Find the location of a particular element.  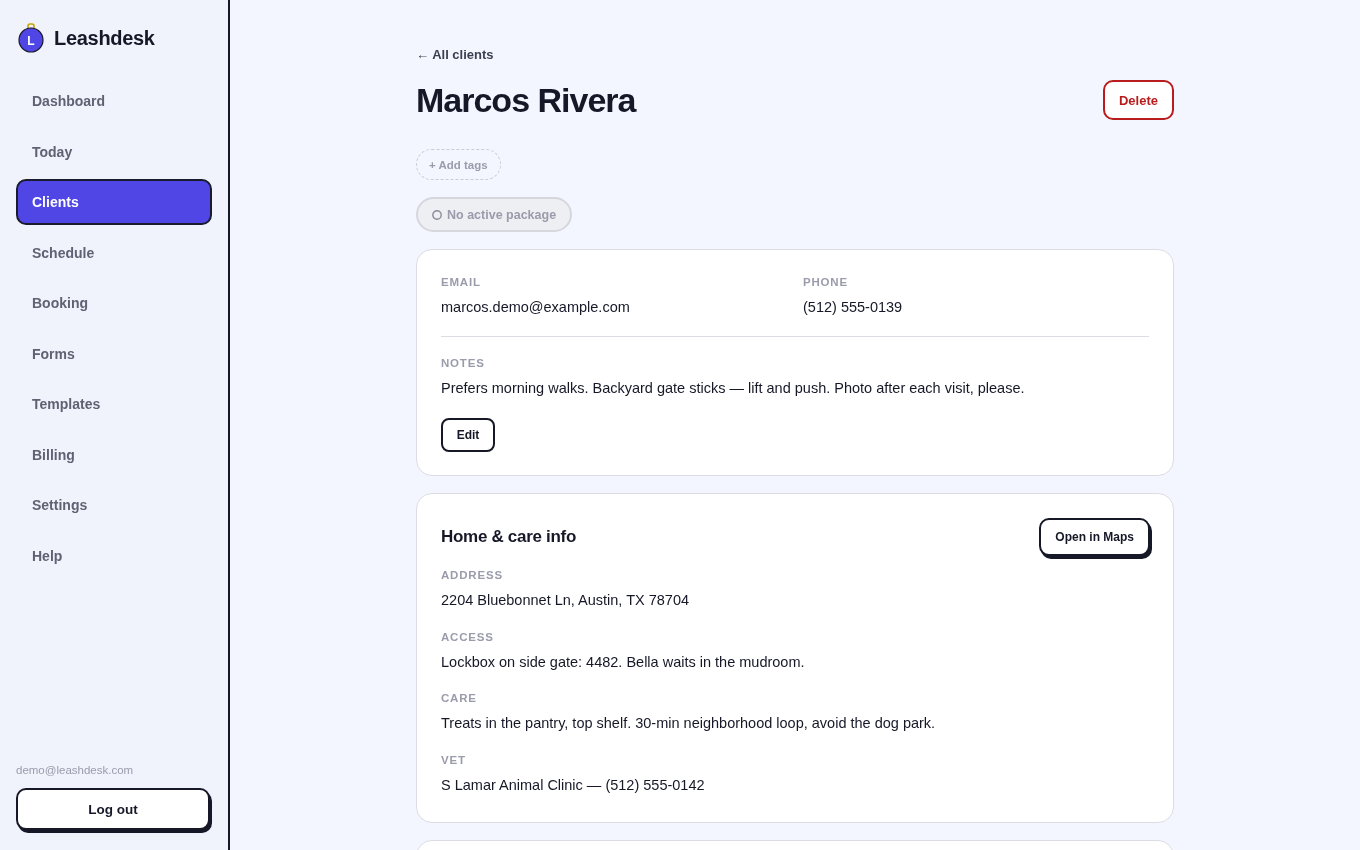

field-label: CARE is located at coordinates (459, 698).